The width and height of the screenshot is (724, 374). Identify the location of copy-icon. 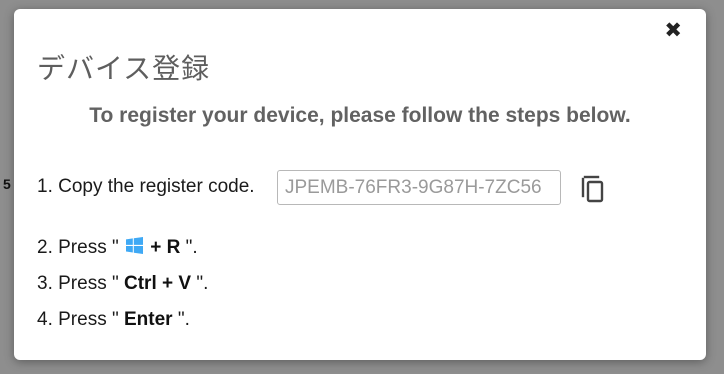
(593, 189).